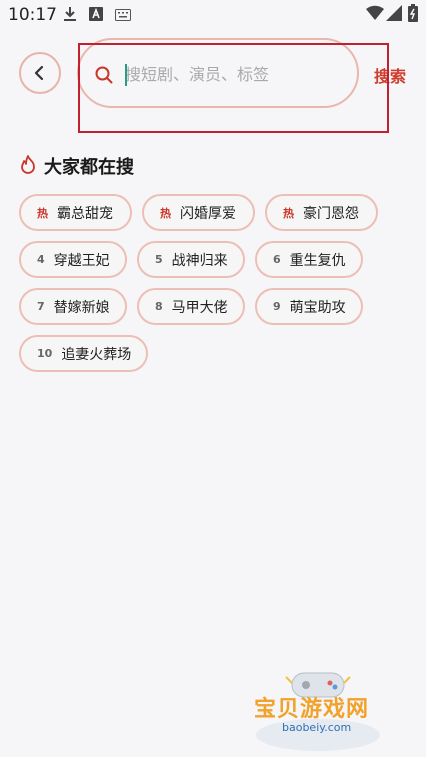  I want to click on search-button: 搜索, so click(390, 75).